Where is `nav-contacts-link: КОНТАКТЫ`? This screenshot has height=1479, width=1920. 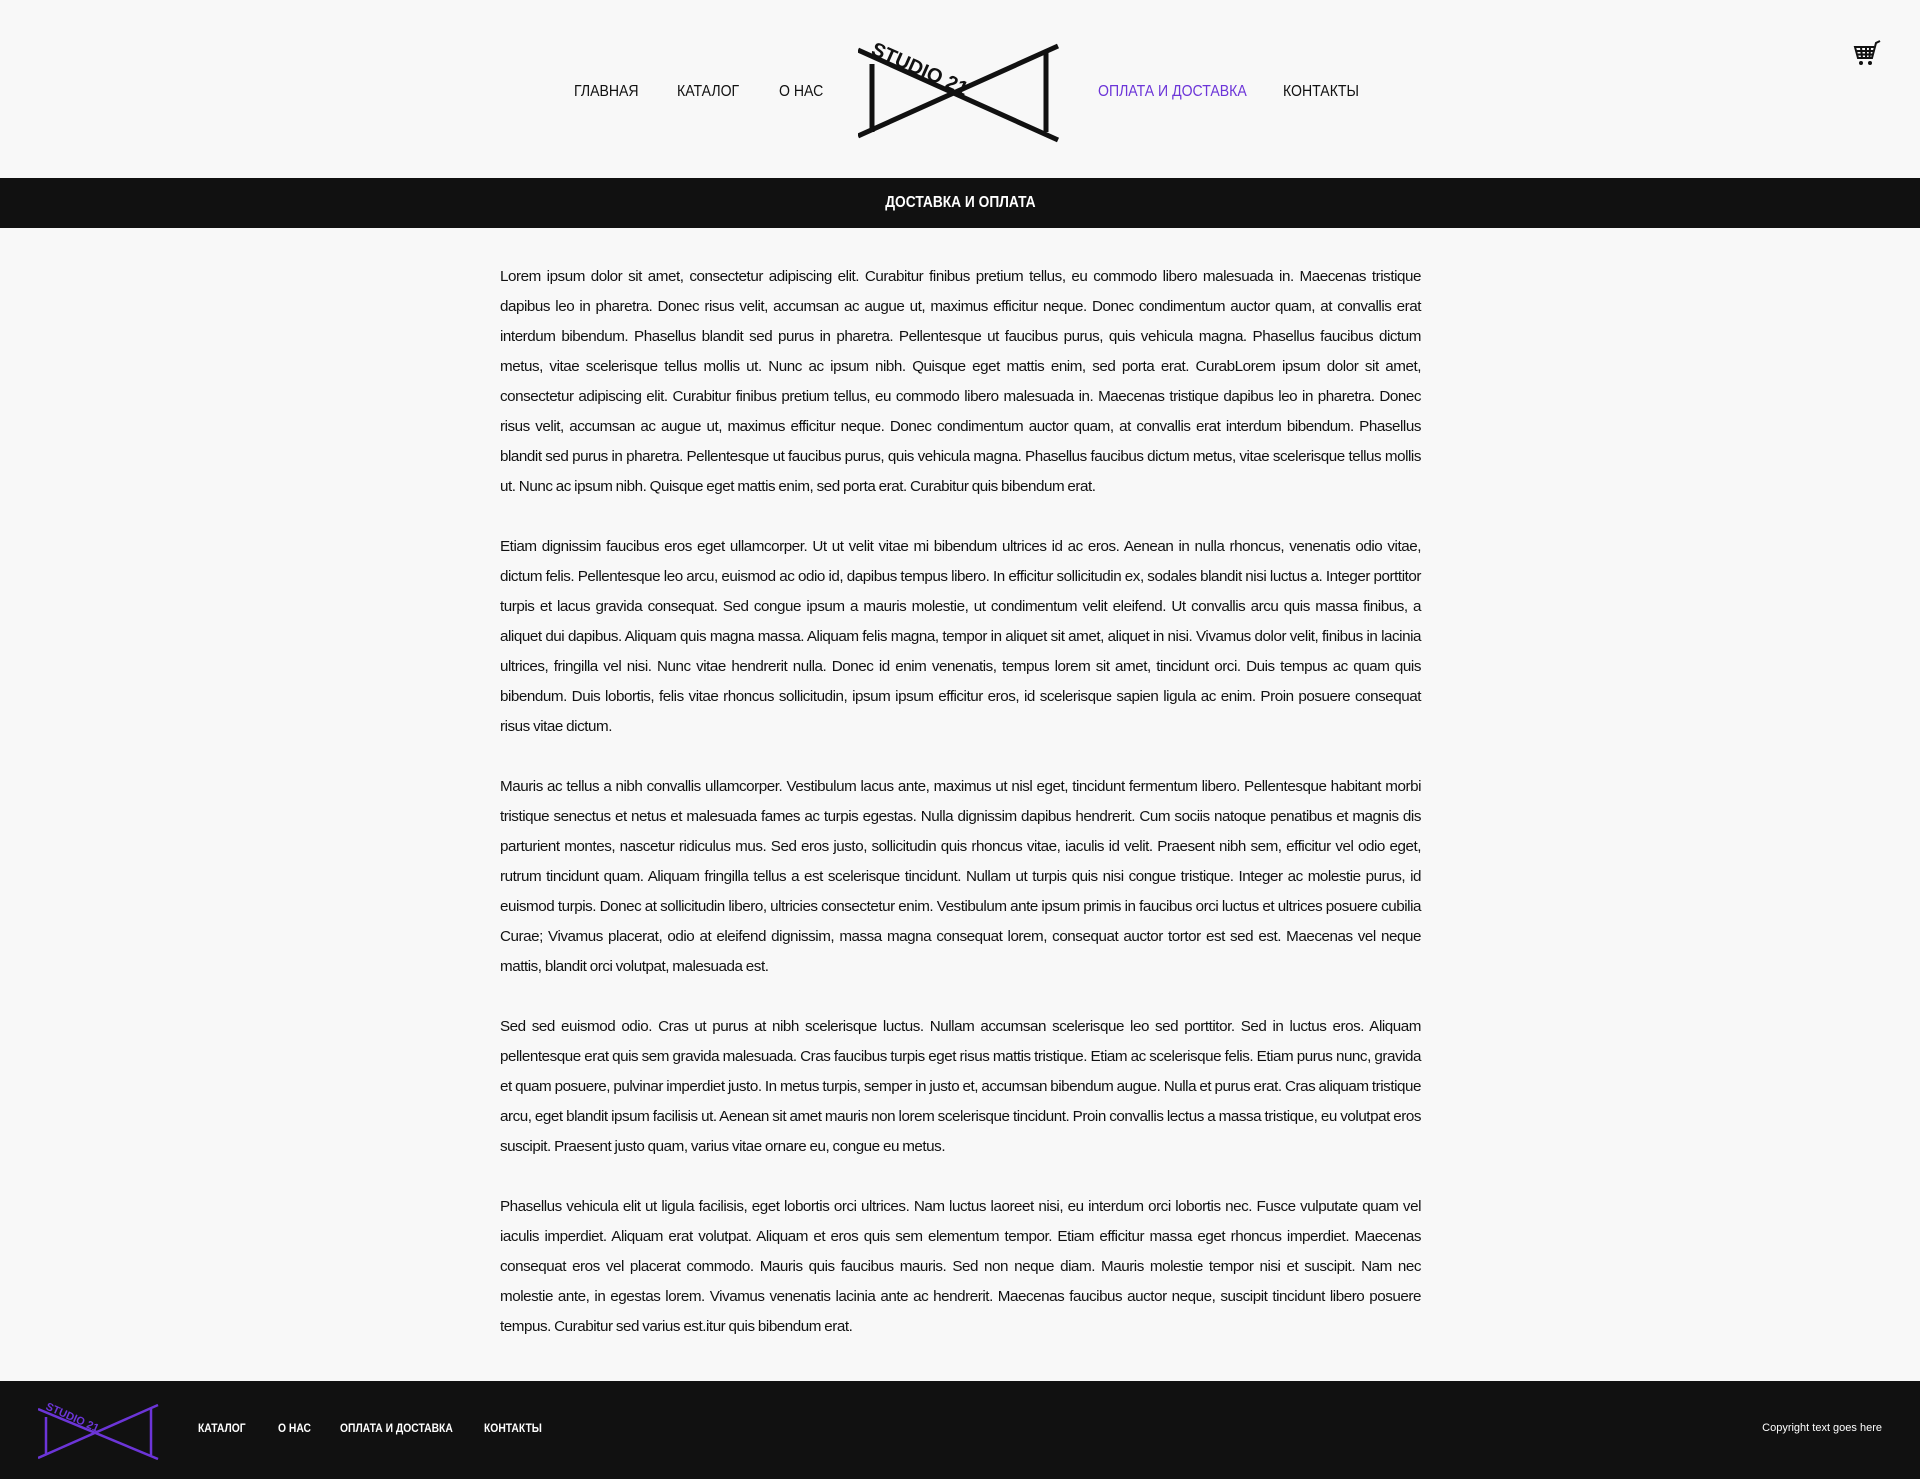
nav-contacts-link: КОНТАКТЫ is located at coordinates (1321, 92).